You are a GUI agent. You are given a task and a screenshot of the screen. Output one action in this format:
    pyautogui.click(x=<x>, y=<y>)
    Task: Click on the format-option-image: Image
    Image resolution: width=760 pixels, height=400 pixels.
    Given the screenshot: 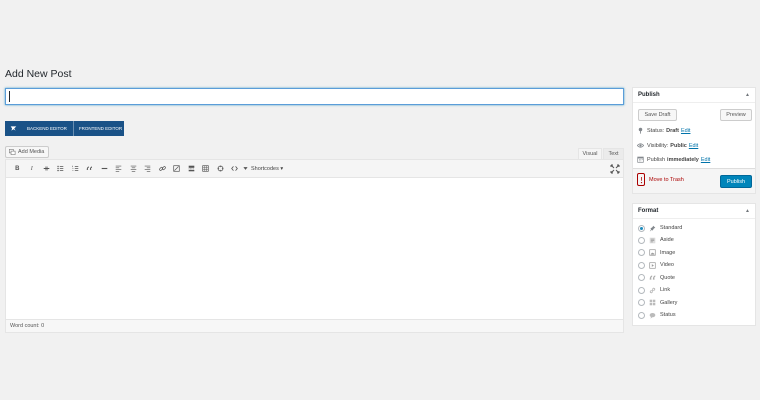 What is the action you would take?
    pyautogui.click(x=656, y=253)
    